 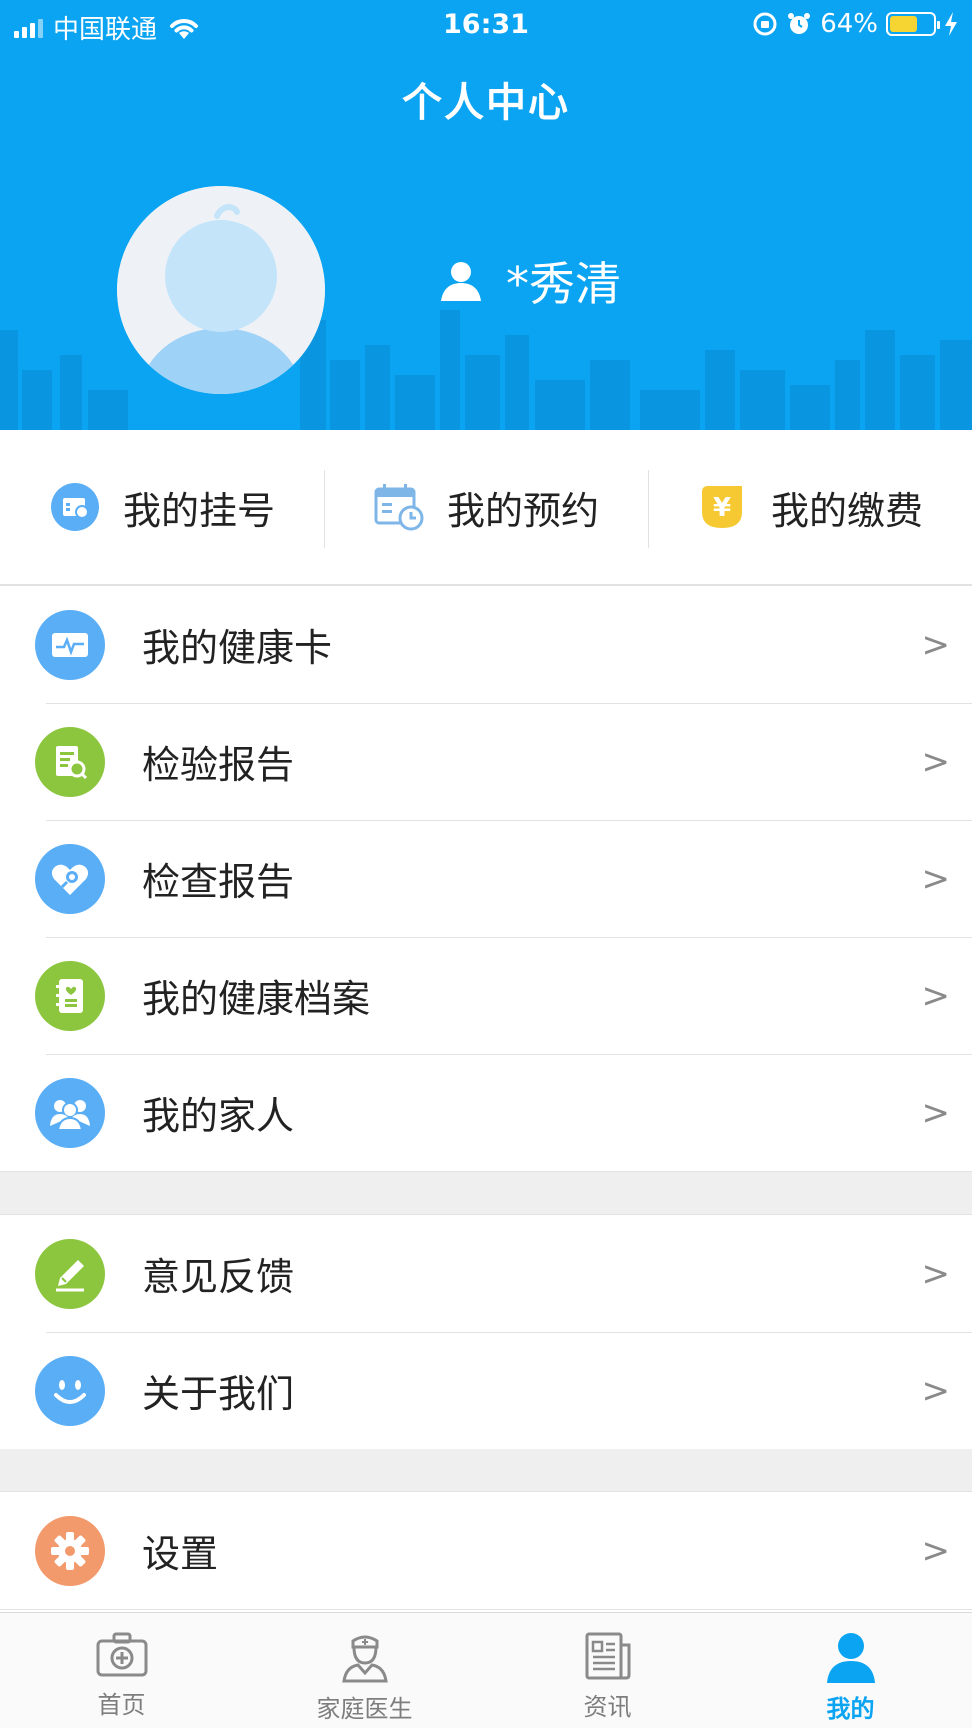 I want to click on person-icon, so click(x=850, y=1658).